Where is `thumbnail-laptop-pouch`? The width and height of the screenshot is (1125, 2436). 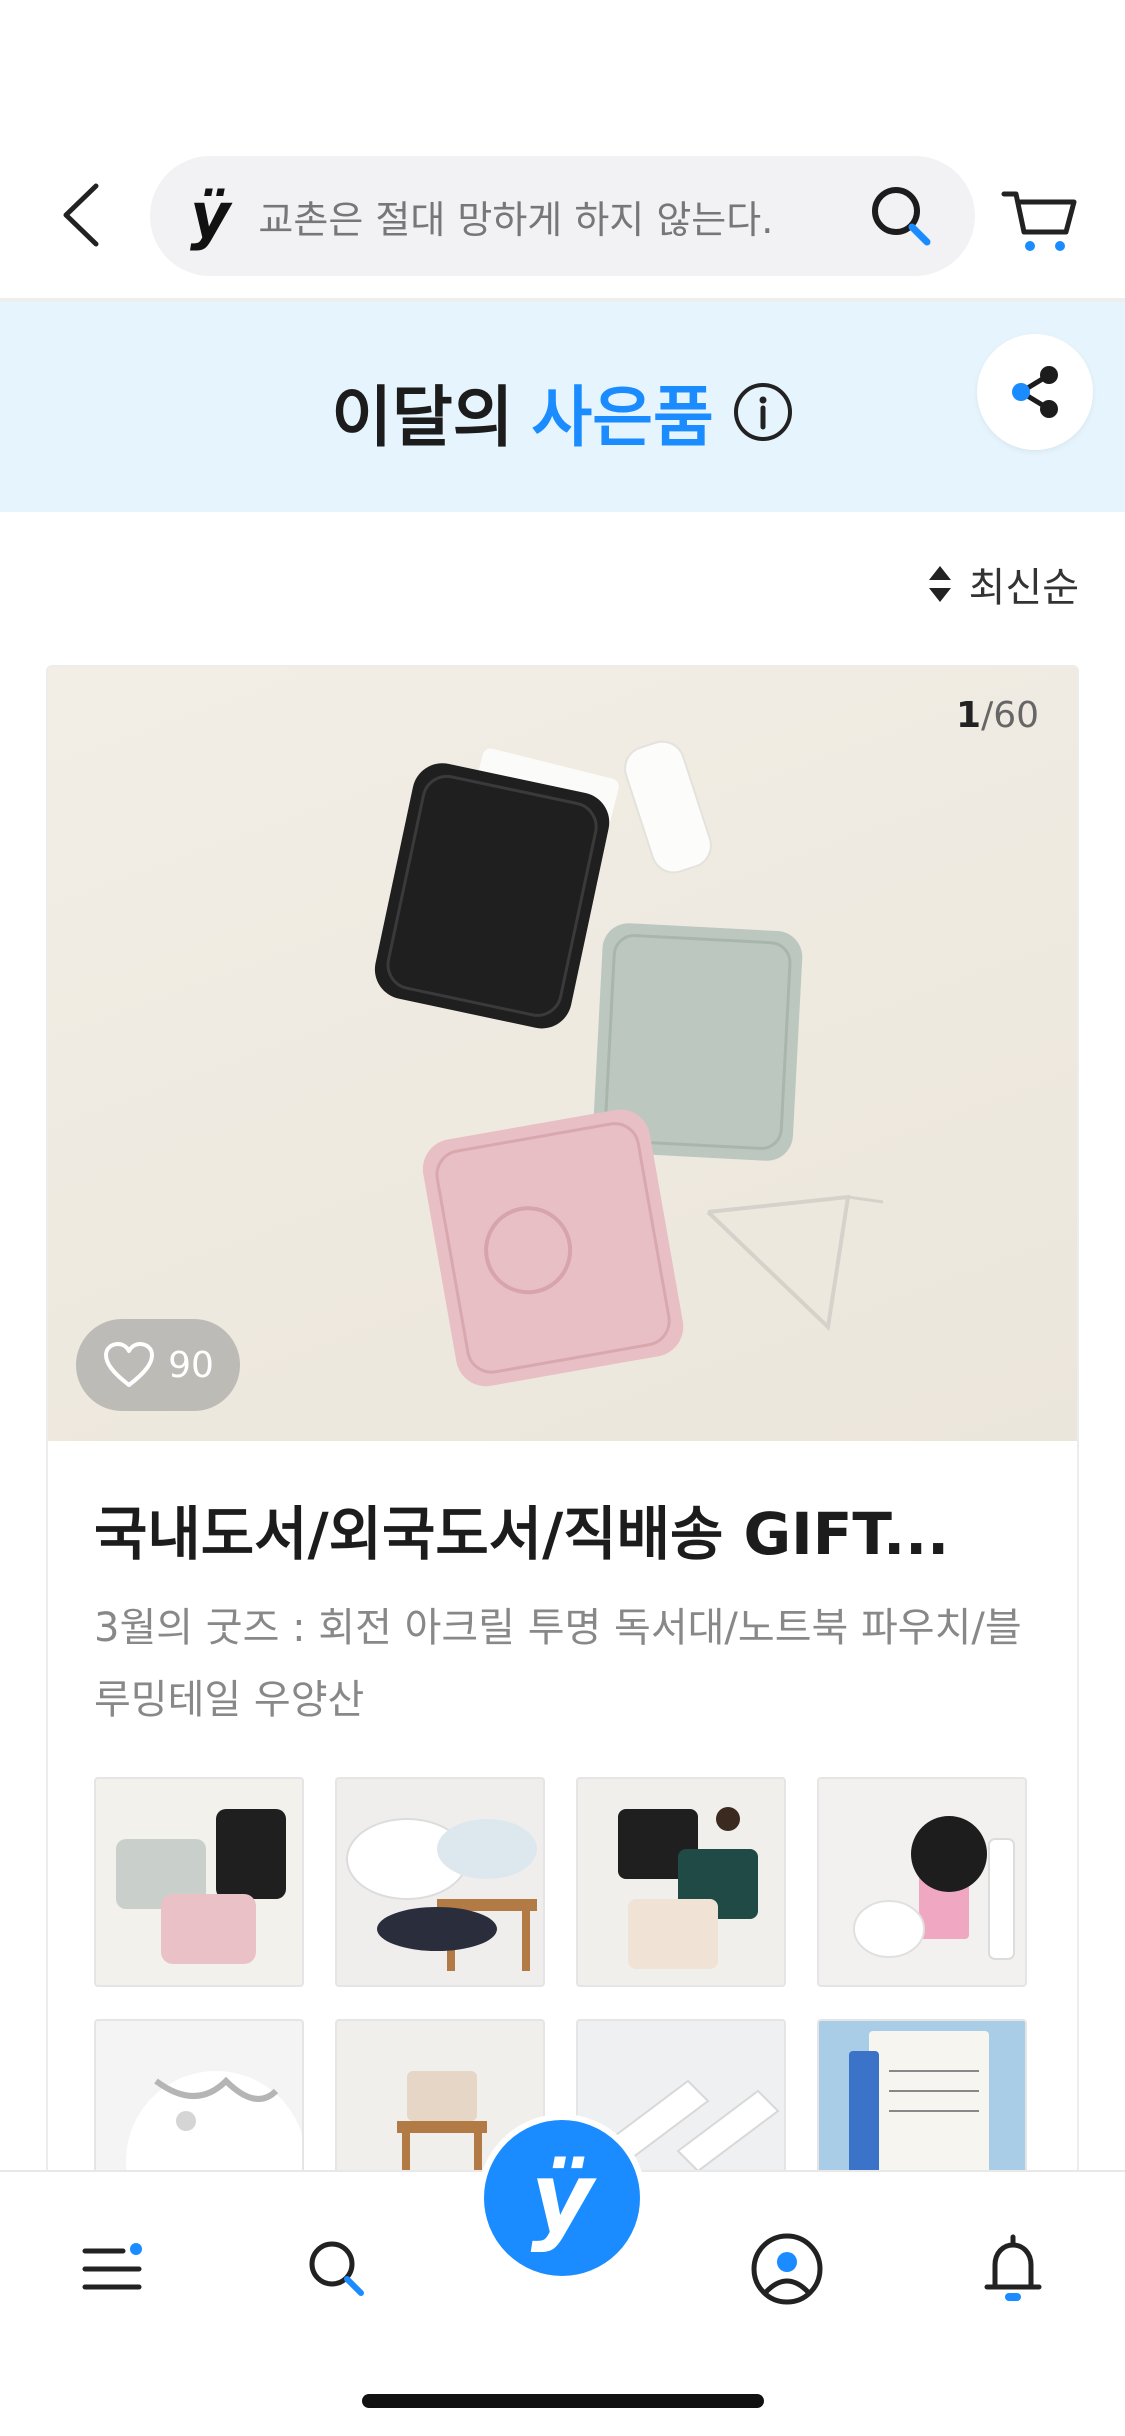
thumbnail-laptop-pouch is located at coordinates (681, 1882).